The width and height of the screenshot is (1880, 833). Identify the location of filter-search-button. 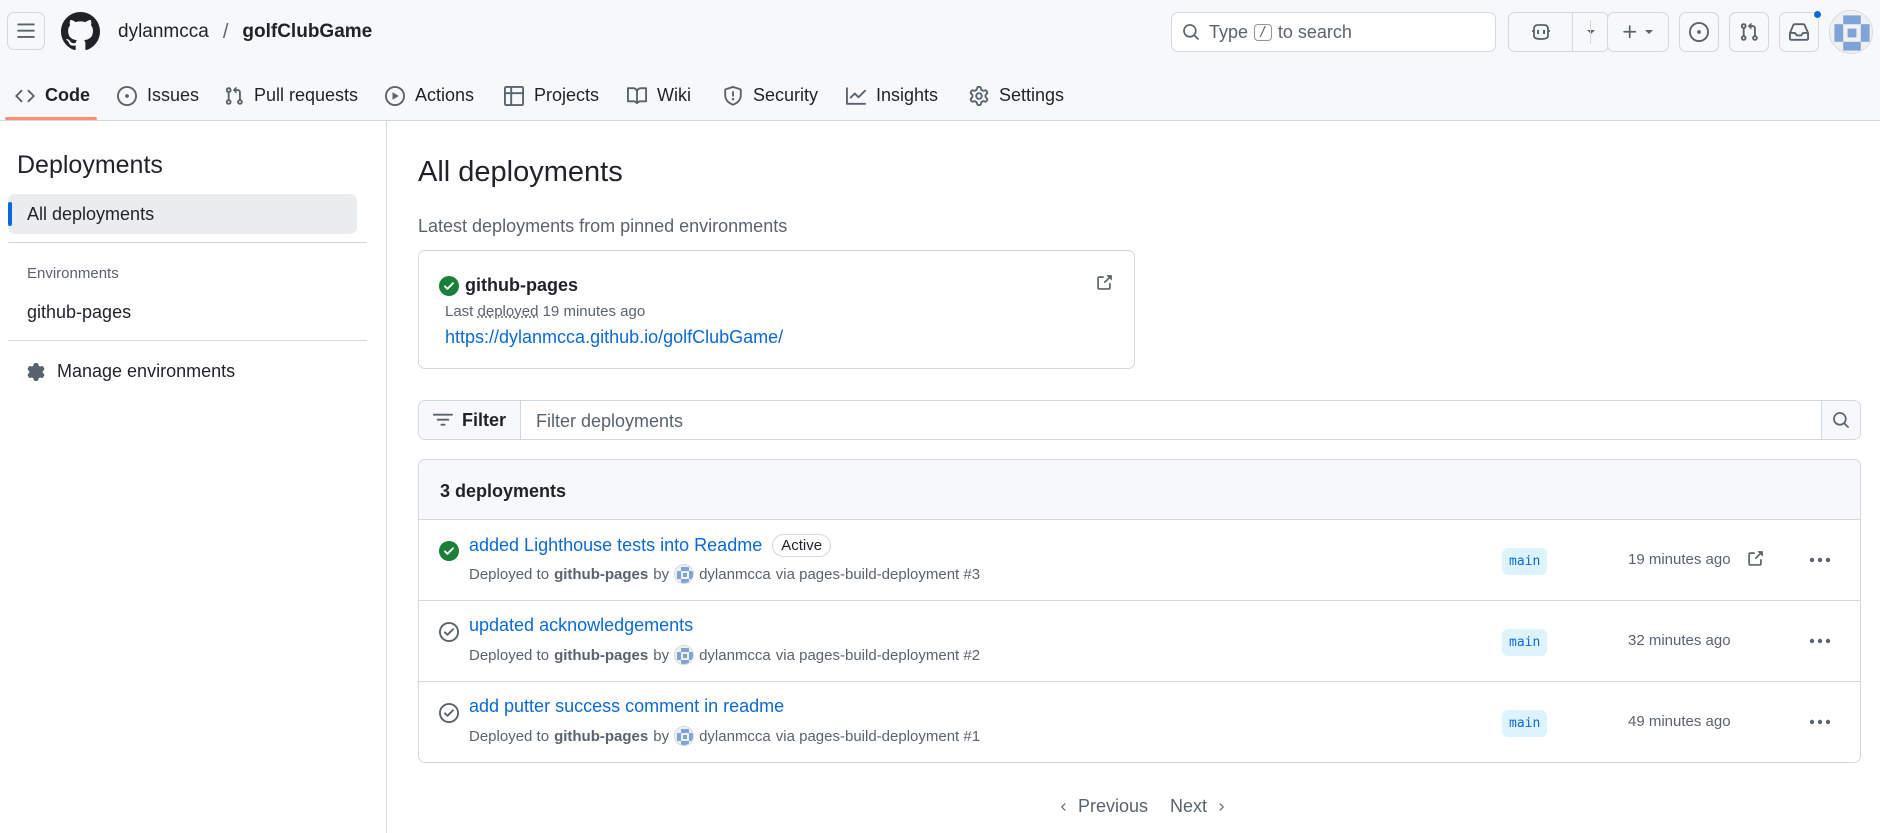
(1840, 420).